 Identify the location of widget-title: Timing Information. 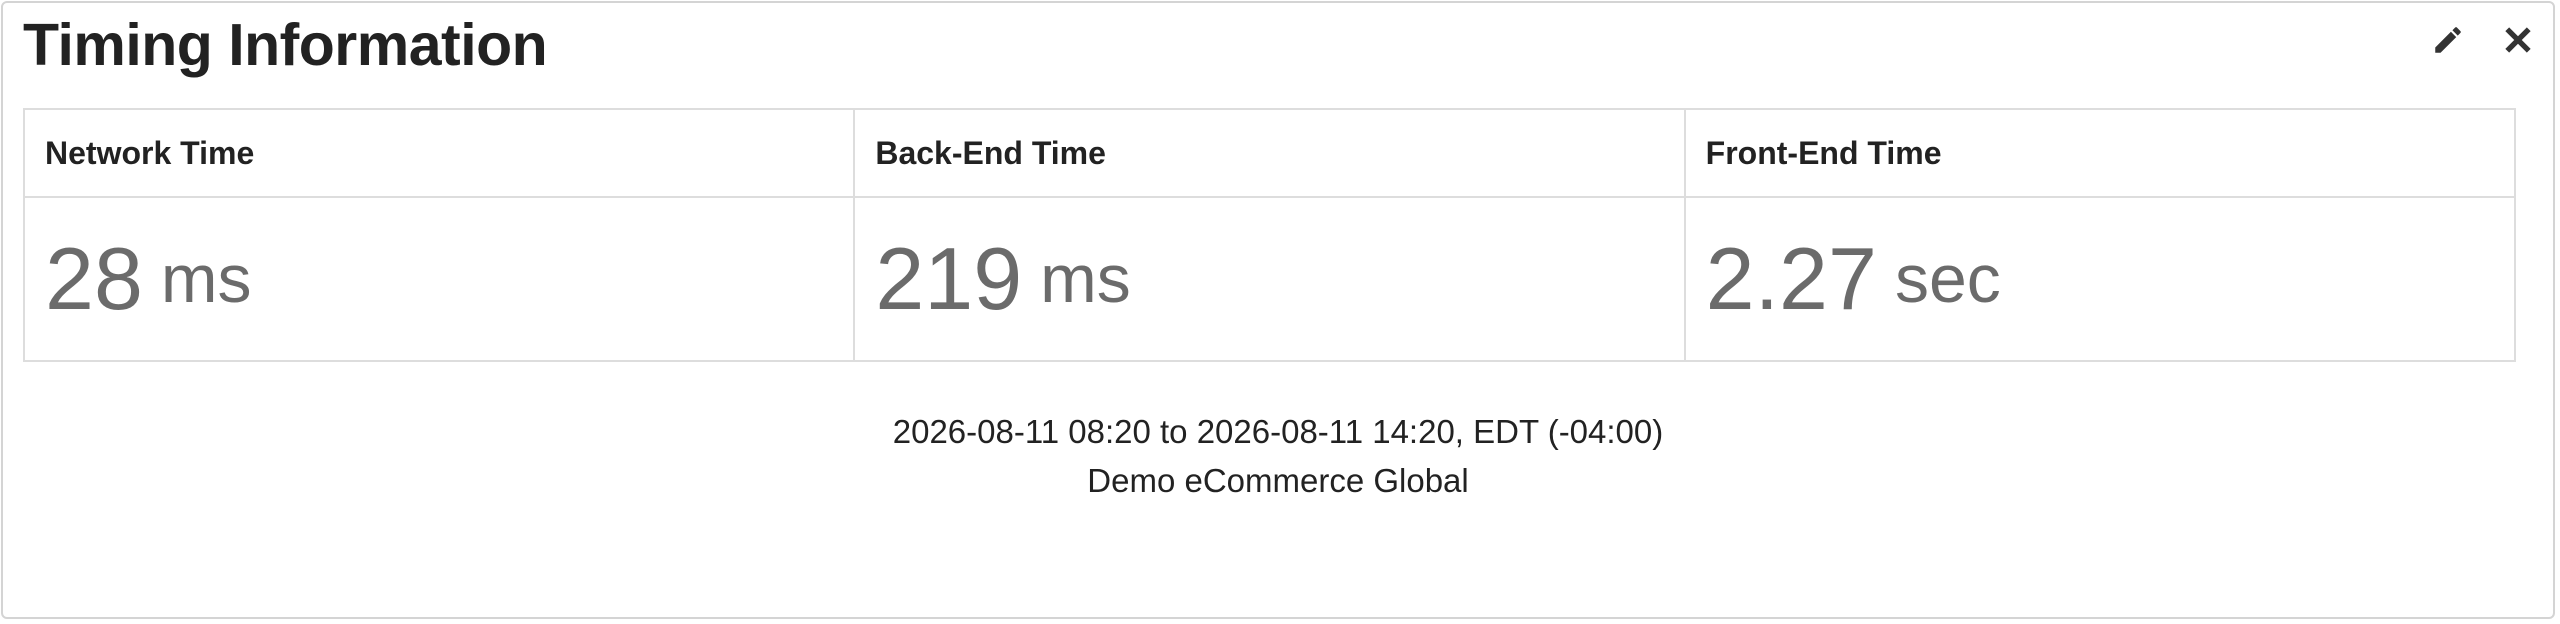
(285, 45).